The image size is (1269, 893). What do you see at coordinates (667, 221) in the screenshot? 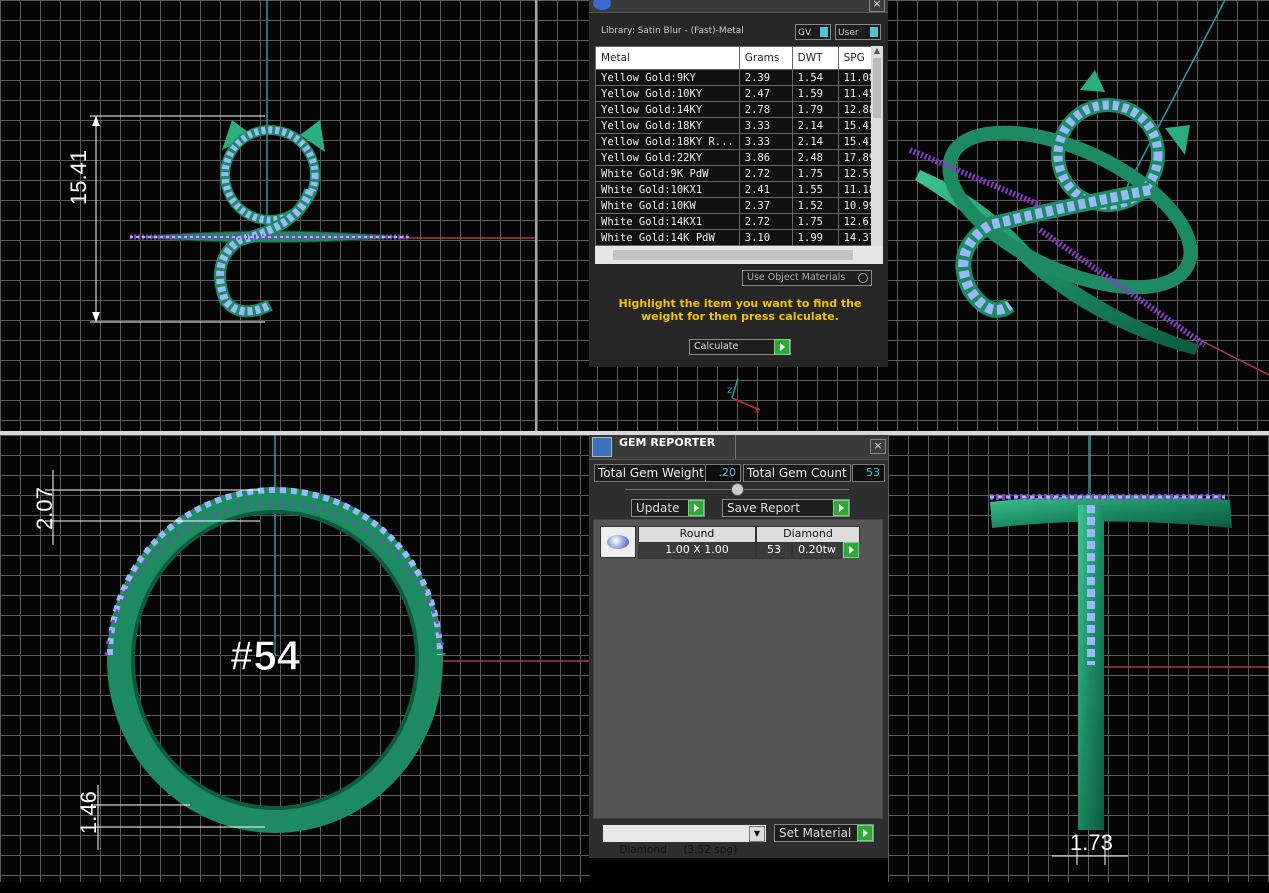
I see `metal-cell: White Gold:14KX1` at bounding box center [667, 221].